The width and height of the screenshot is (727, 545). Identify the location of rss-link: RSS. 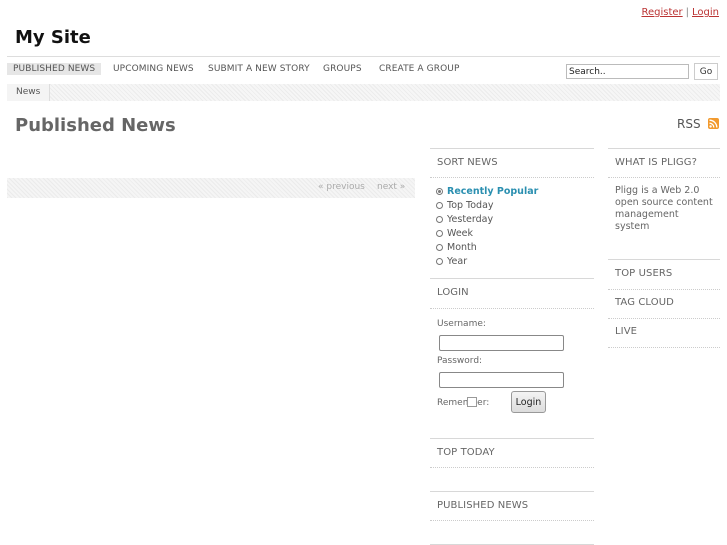
(689, 124).